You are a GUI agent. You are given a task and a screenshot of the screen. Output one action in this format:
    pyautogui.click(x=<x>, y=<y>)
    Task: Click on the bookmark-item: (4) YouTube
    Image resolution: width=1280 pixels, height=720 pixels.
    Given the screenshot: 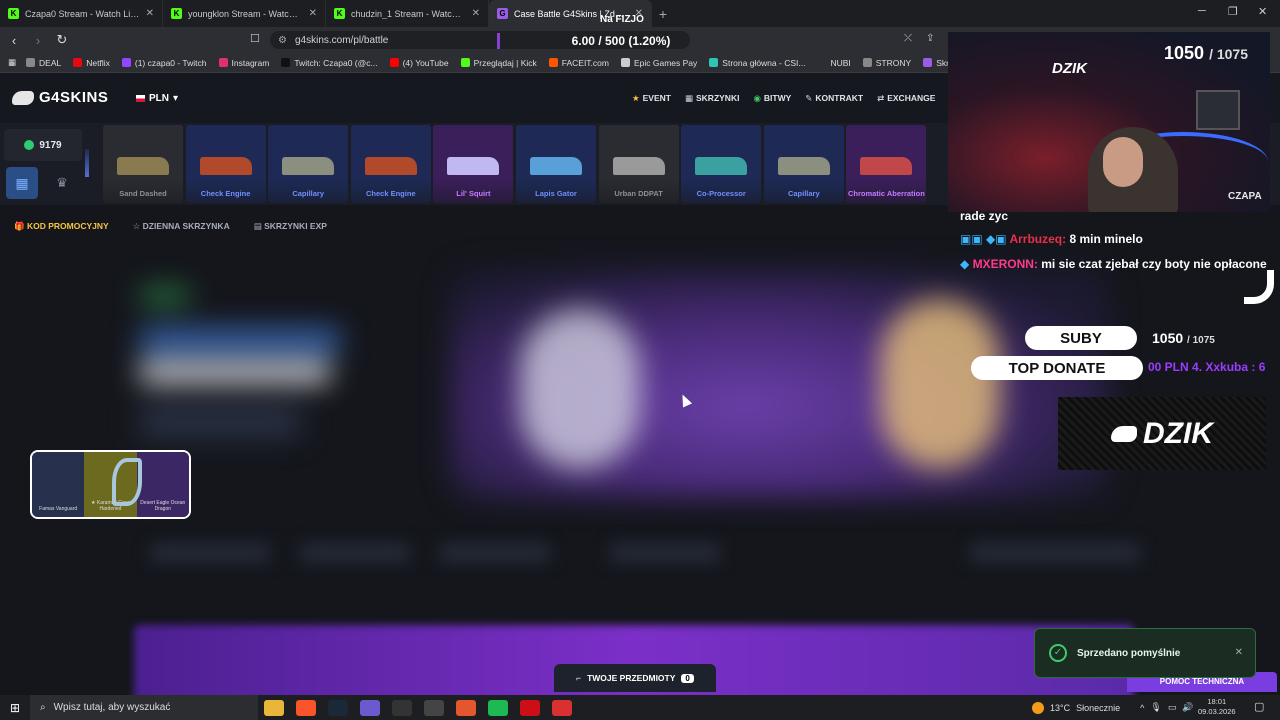 What is the action you would take?
    pyautogui.click(x=419, y=63)
    